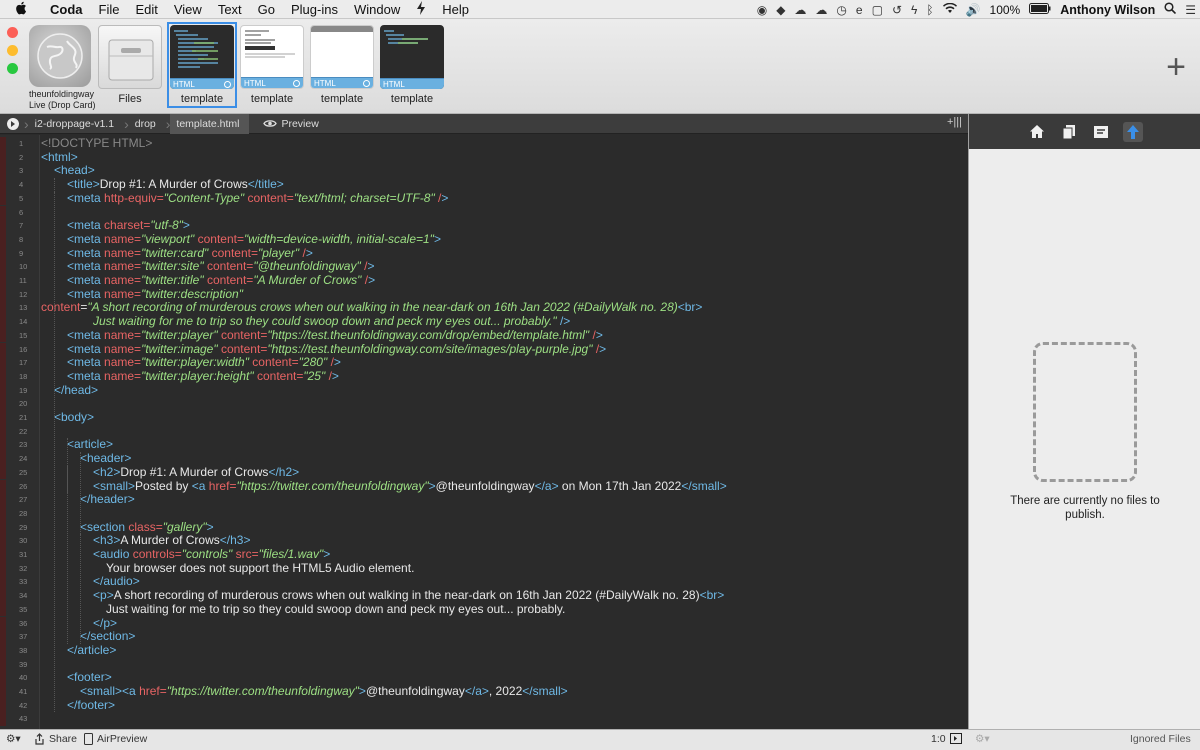 The width and height of the screenshot is (1200, 750). I want to click on notes-icon, so click(1101, 132).